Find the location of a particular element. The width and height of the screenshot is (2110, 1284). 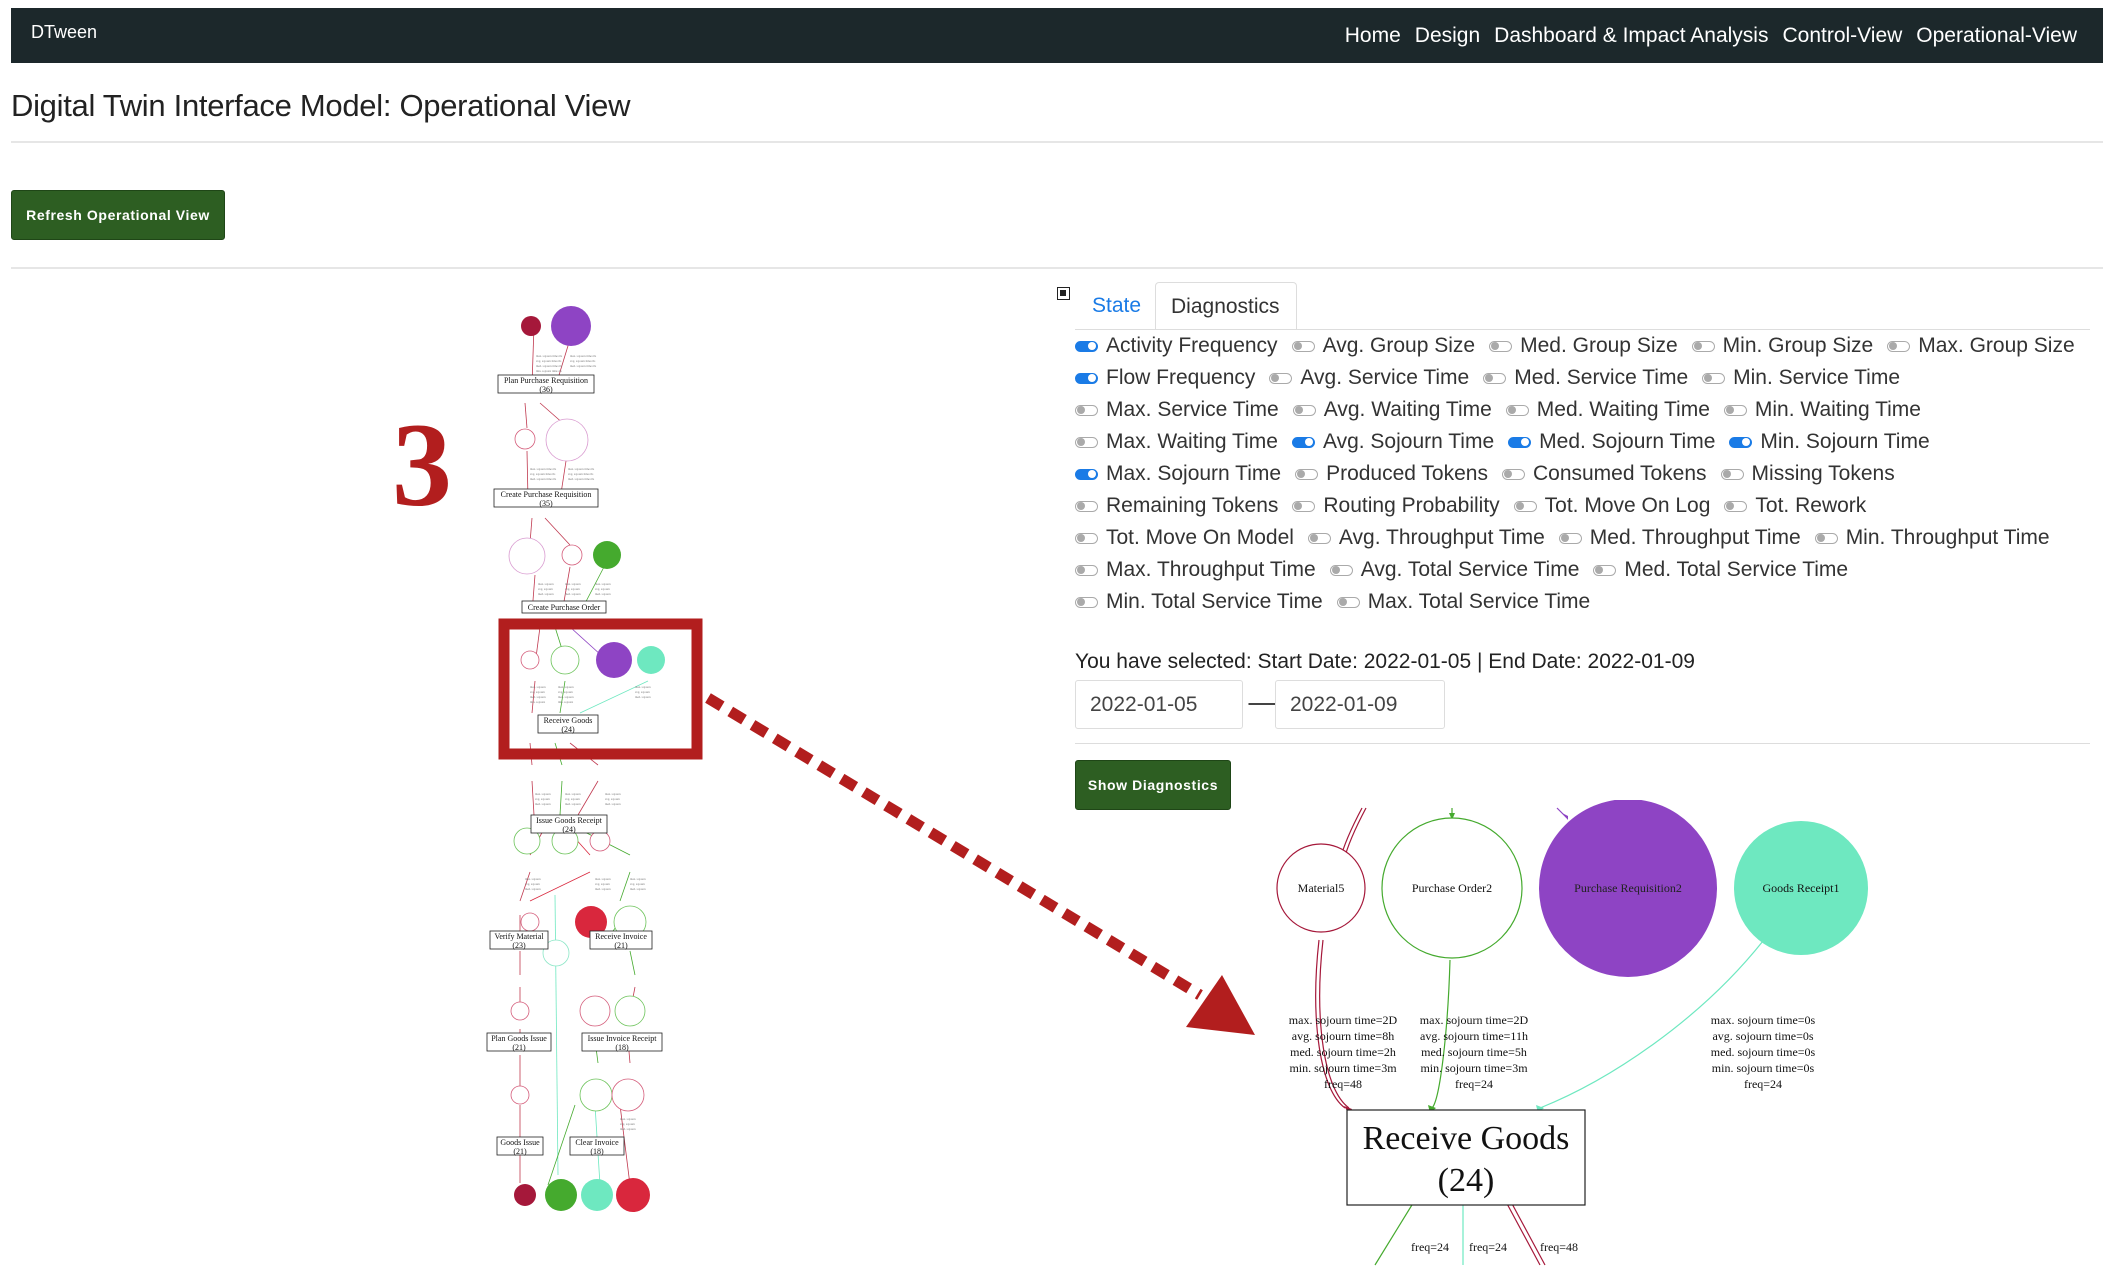

option-med-waiting-time: Med. Waiting Time is located at coordinates (1607, 410).